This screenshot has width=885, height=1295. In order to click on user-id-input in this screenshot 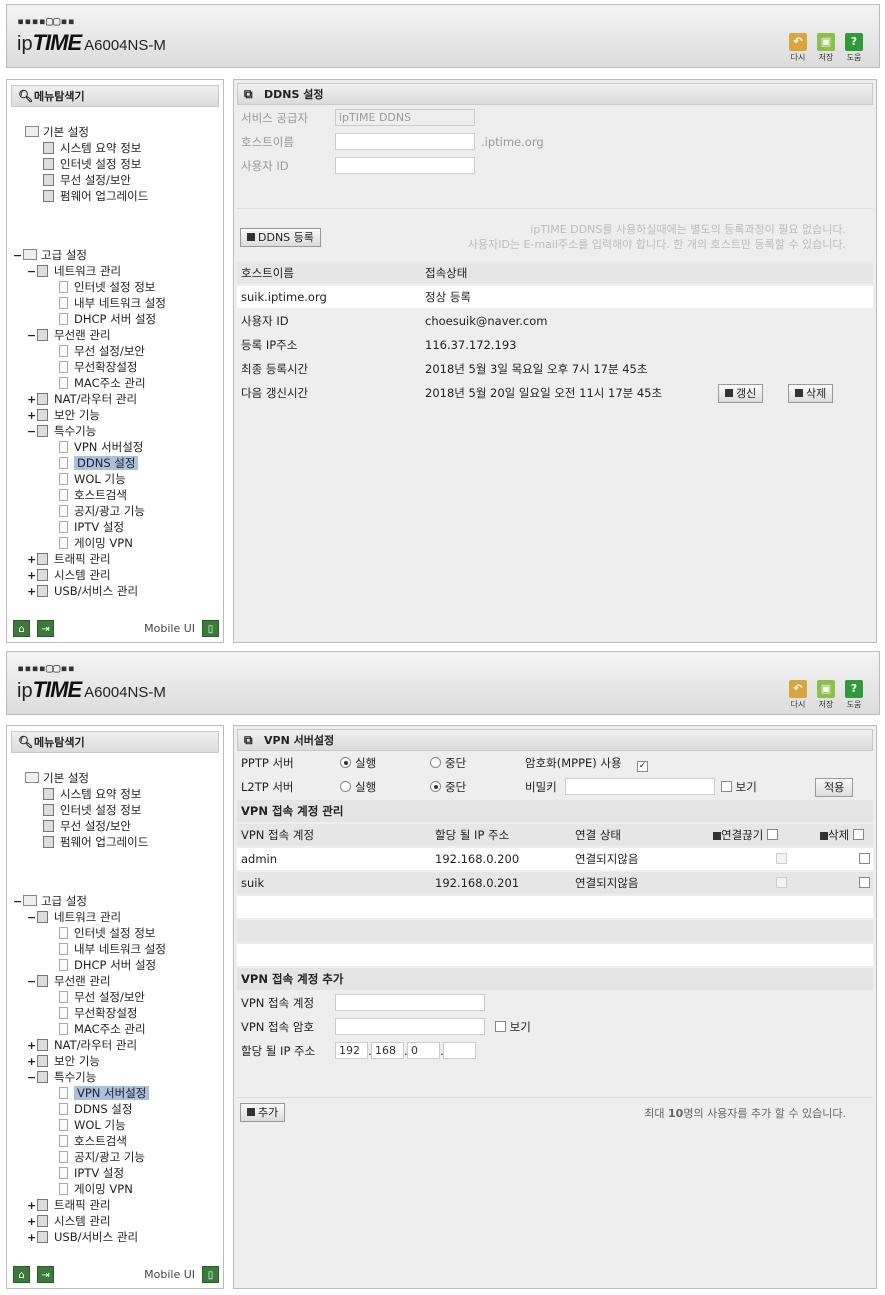, I will do `click(405, 165)`.